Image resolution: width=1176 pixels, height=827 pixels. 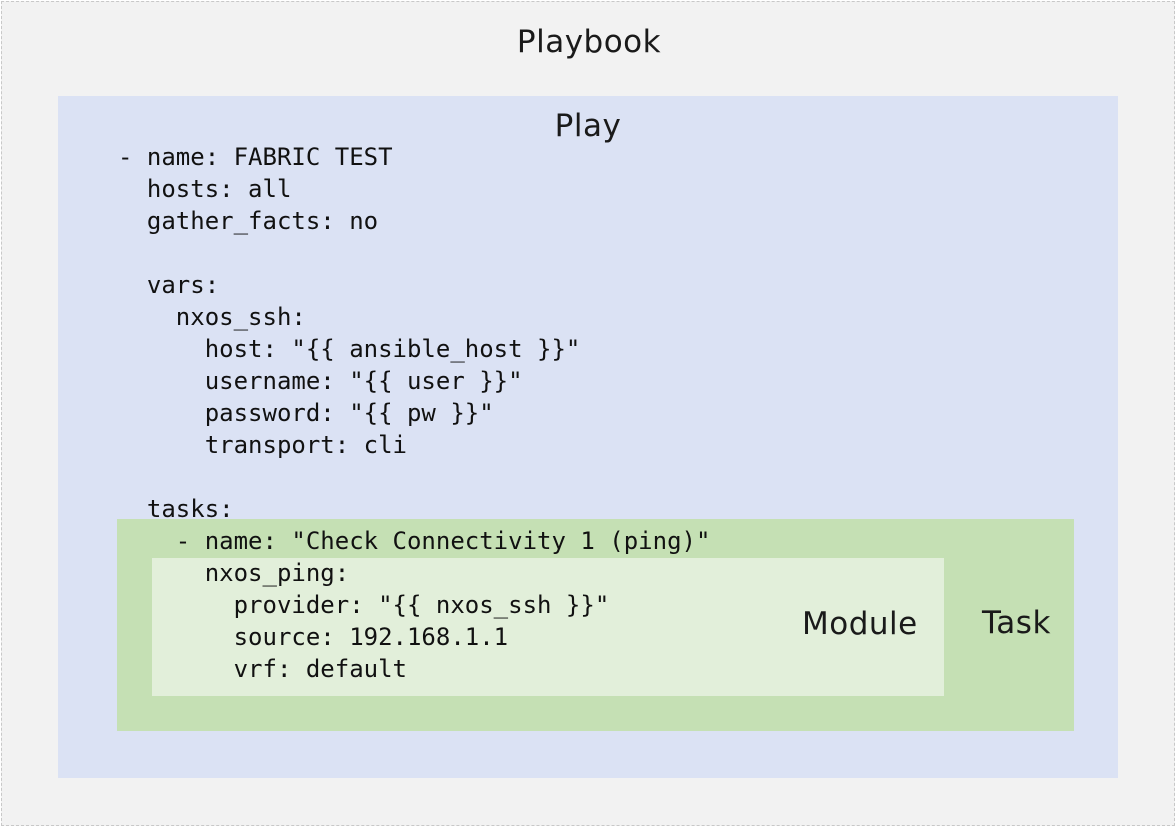 What do you see at coordinates (320, 381) in the screenshot?
I see `code-line-username: username: "{{ user }}"` at bounding box center [320, 381].